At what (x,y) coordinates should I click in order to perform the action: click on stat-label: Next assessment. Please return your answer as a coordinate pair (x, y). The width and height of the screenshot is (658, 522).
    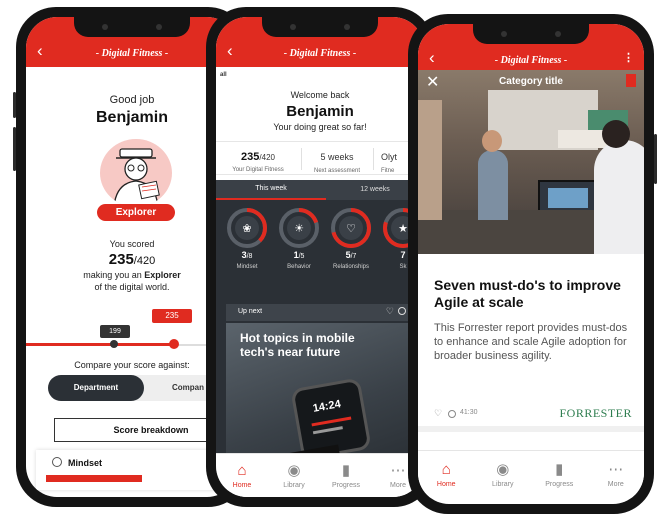
    Looking at the image, I should click on (337, 171).